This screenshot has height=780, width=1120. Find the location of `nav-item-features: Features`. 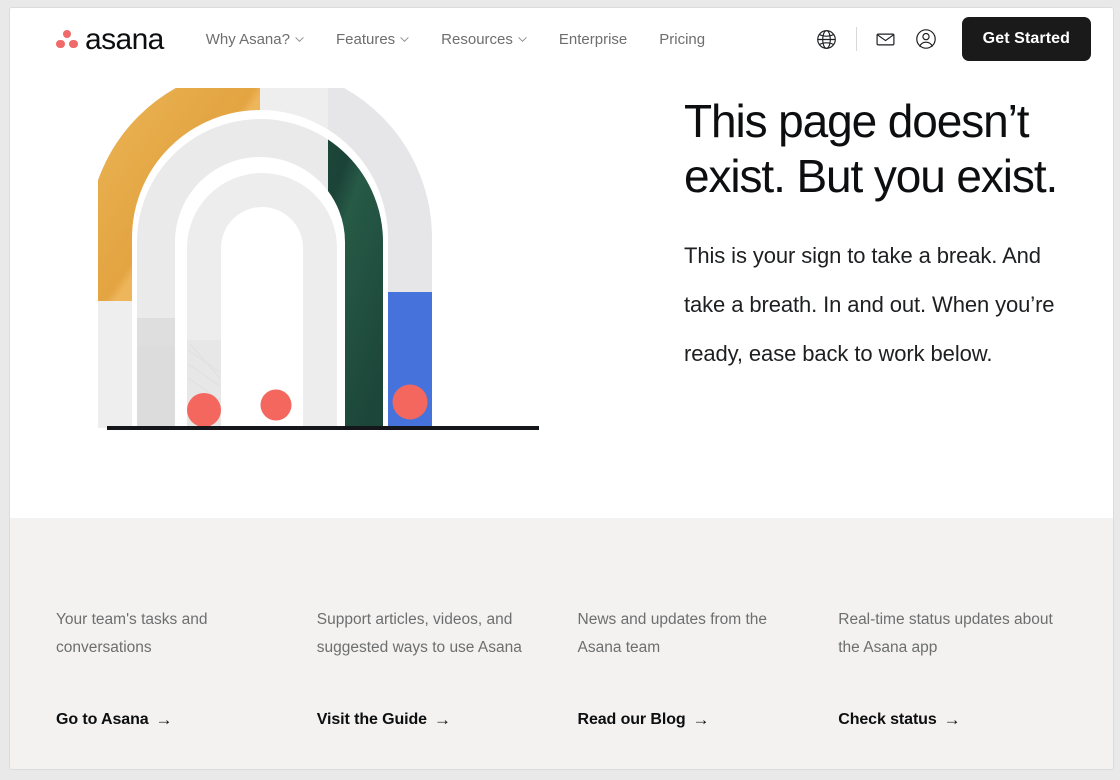

nav-item-features: Features is located at coordinates (372, 39).